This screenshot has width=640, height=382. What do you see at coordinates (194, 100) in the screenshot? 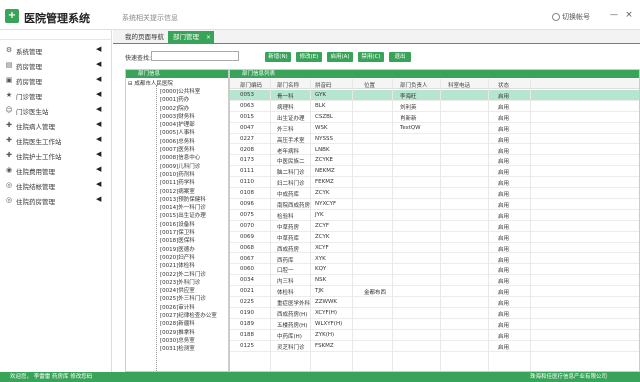
I see `tree-node: [0001]药办` at bounding box center [194, 100].